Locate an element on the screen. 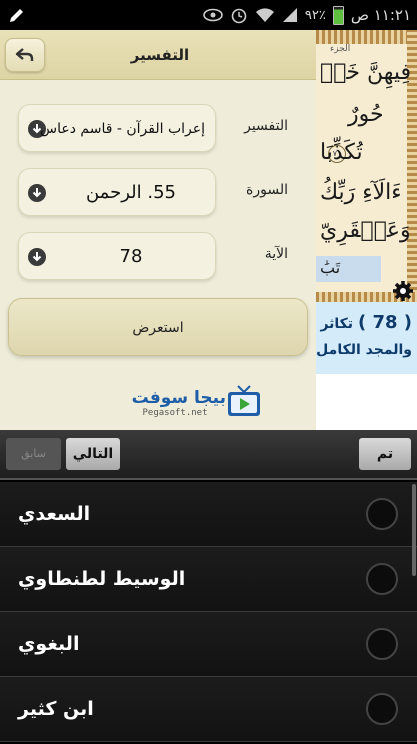  verse-area-blank is located at coordinates (366, 402).